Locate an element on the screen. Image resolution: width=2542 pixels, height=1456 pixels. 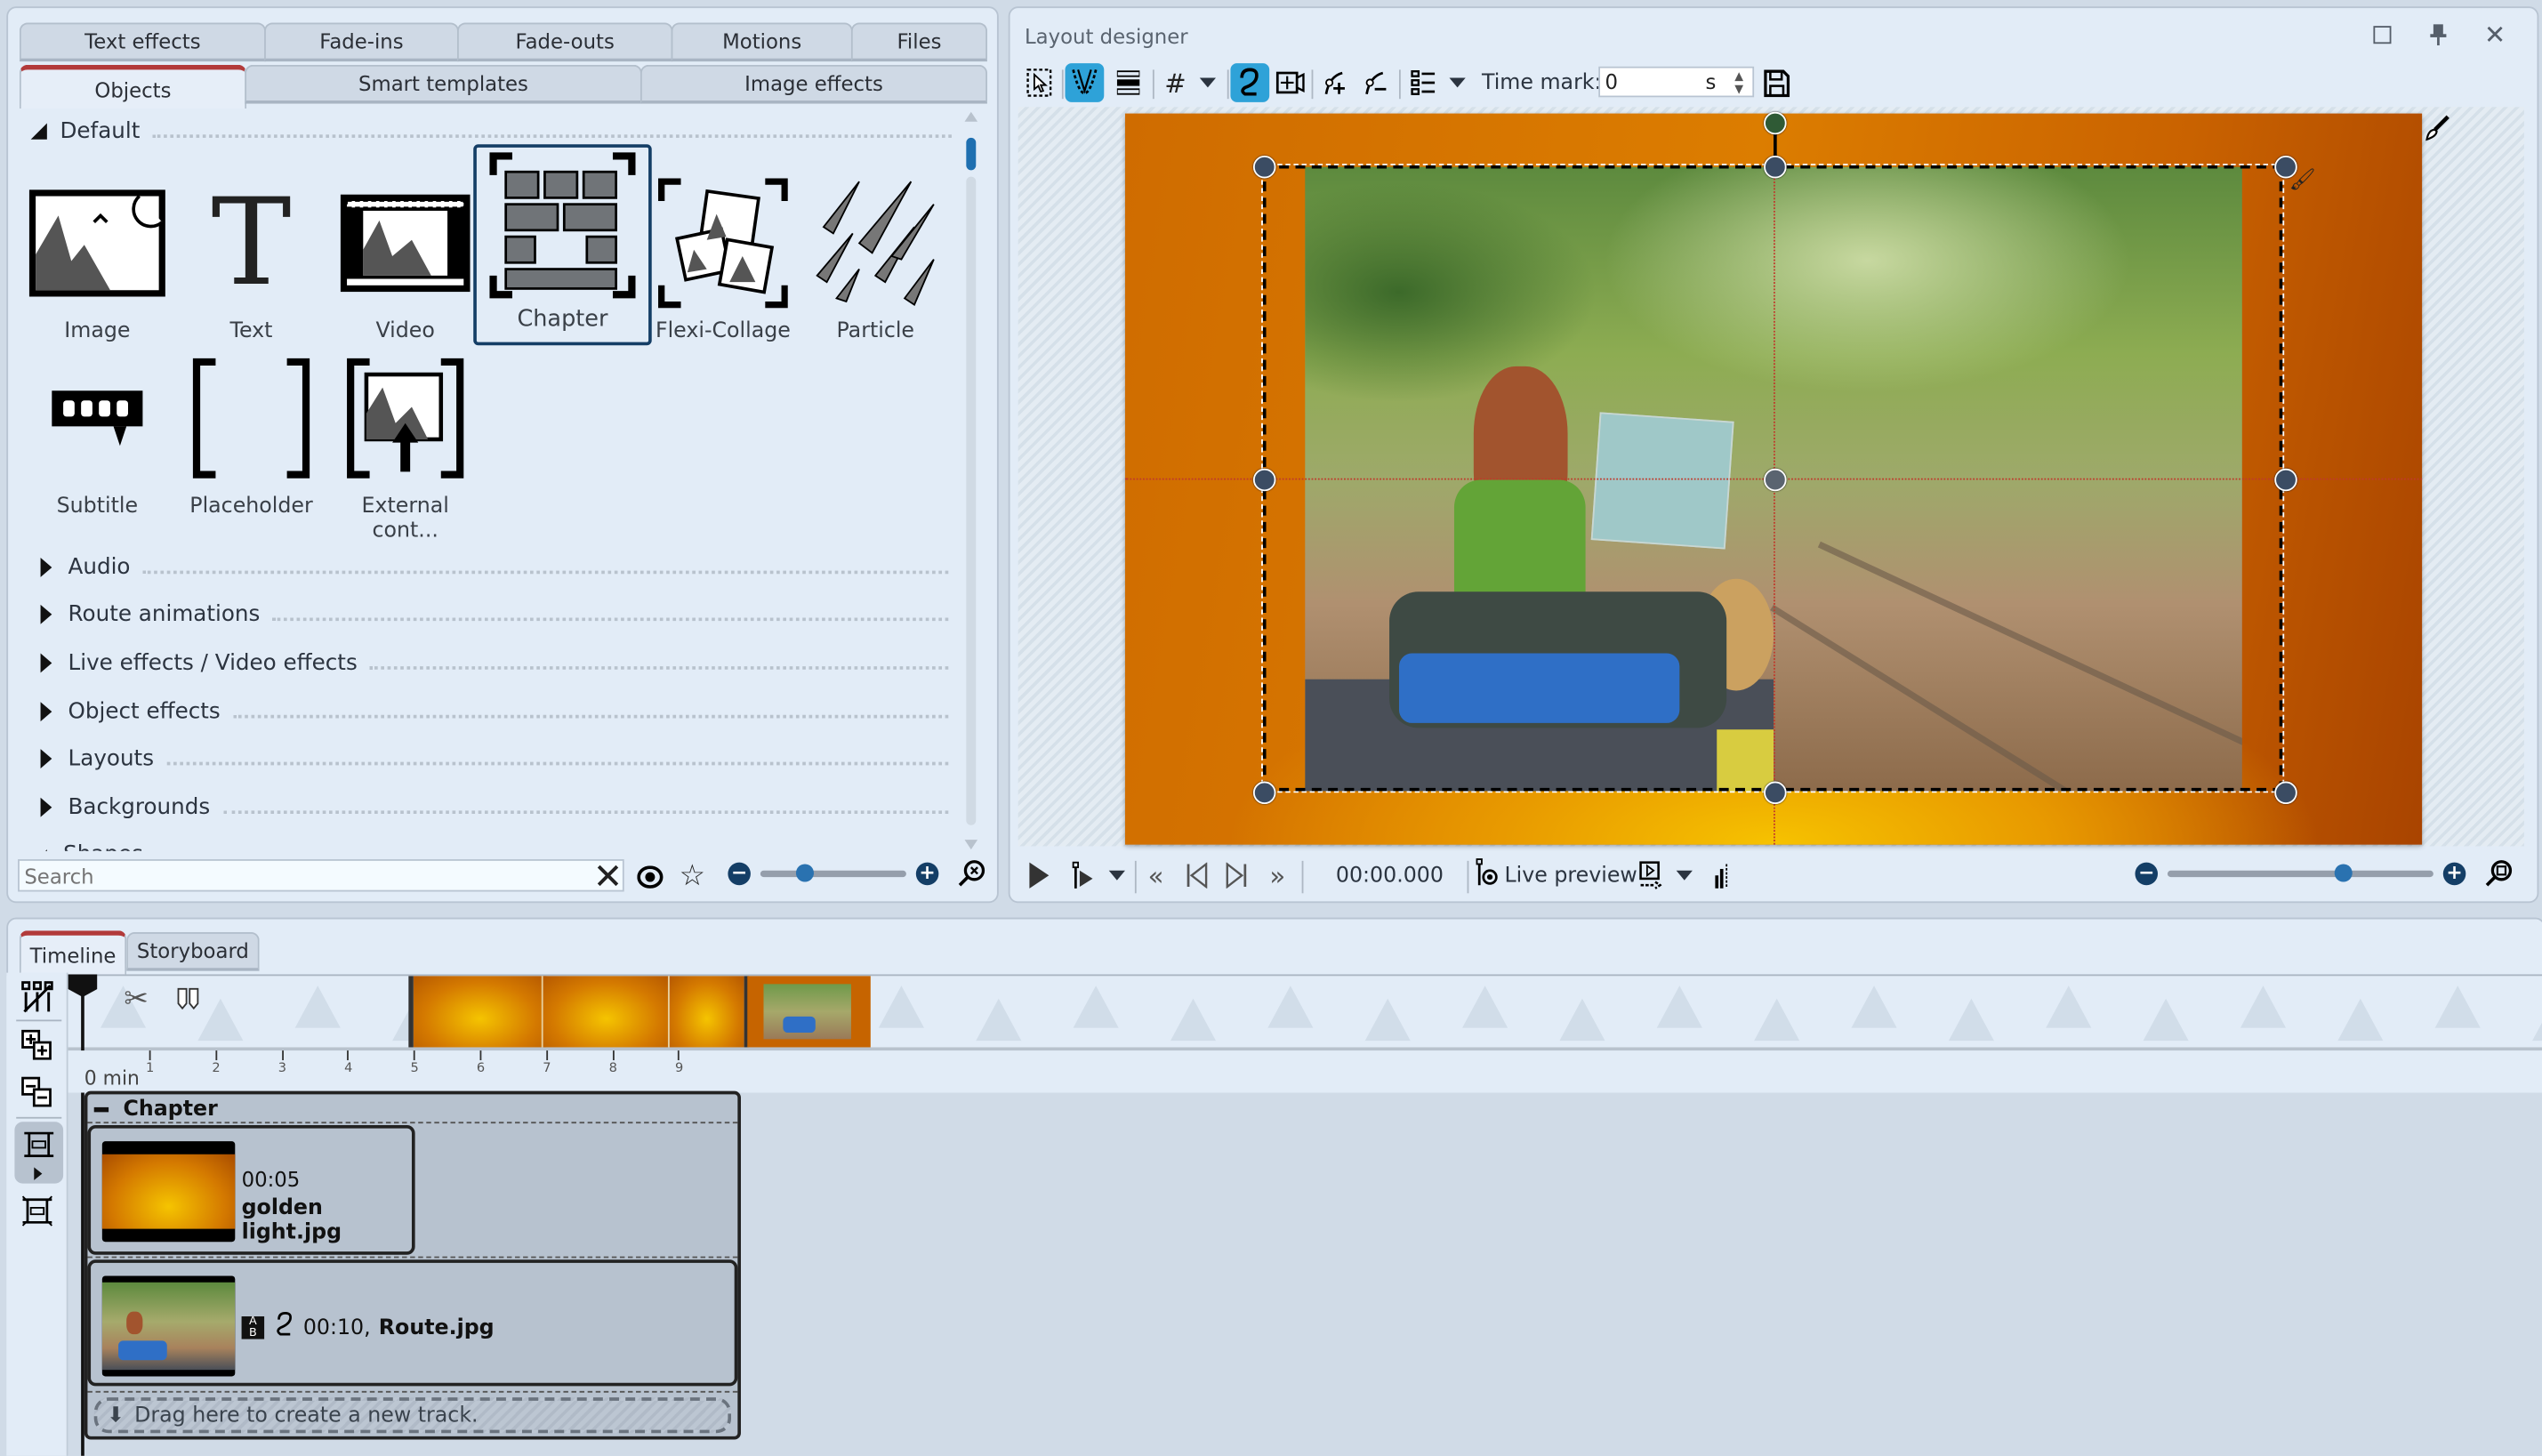
zoom-out-icon: − is located at coordinates (739, 874).